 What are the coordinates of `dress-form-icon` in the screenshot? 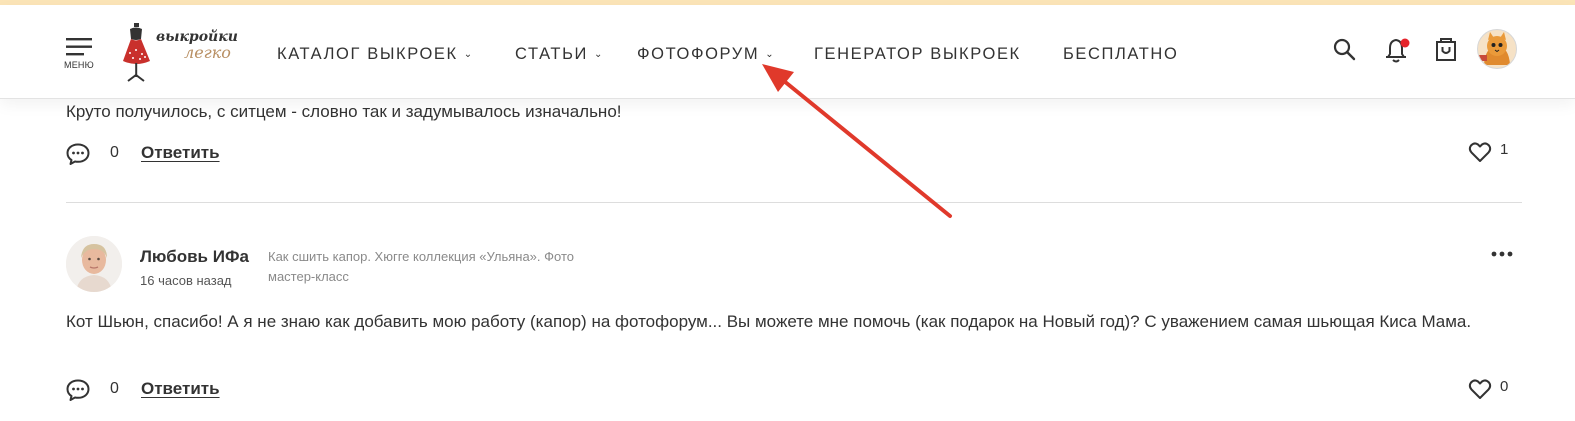 It's located at (136, 52).